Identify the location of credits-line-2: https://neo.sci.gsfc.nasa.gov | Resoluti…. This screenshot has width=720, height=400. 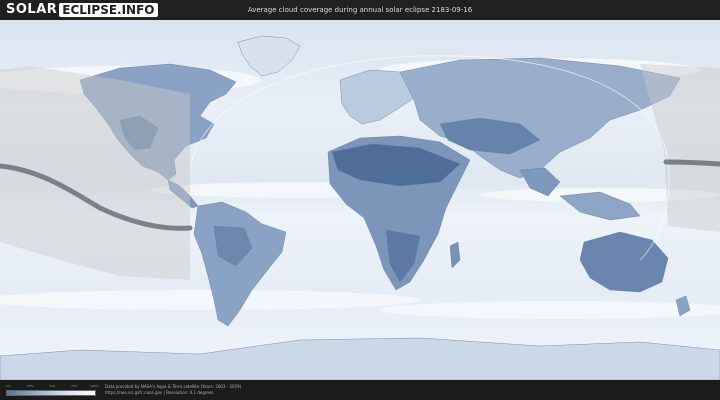
(159, 392).